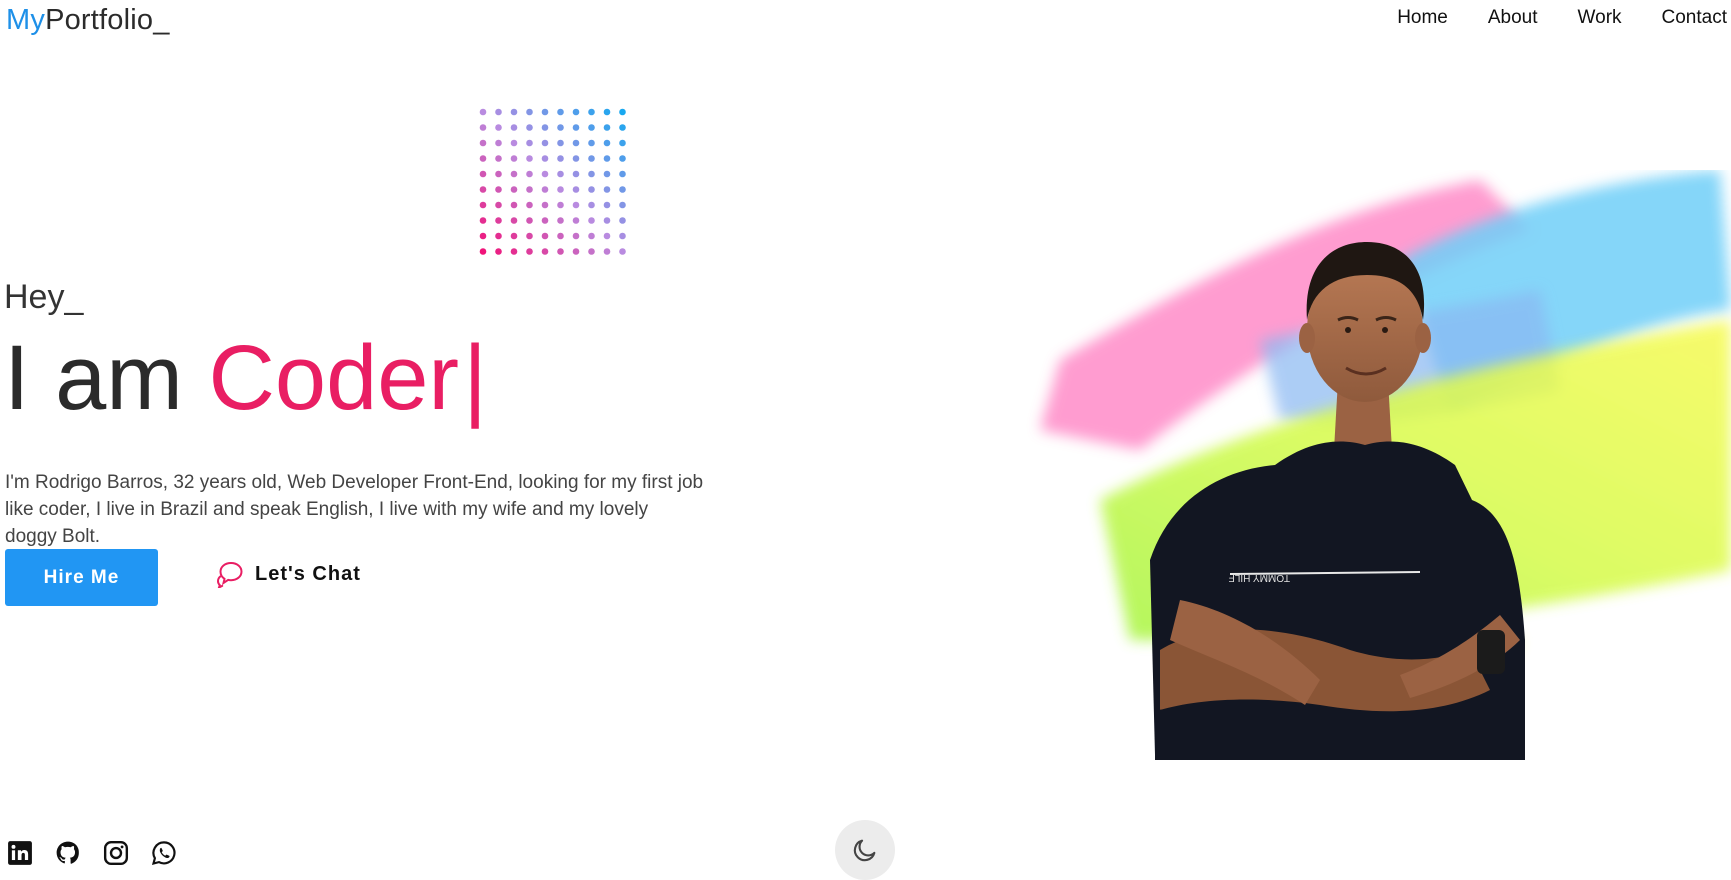 The image size is (1731, 880). What do you see at coordinates (308, 573) in the screenshot?
I see `lets-chat-label: Let's Chat` at bounding box center [308, 573].